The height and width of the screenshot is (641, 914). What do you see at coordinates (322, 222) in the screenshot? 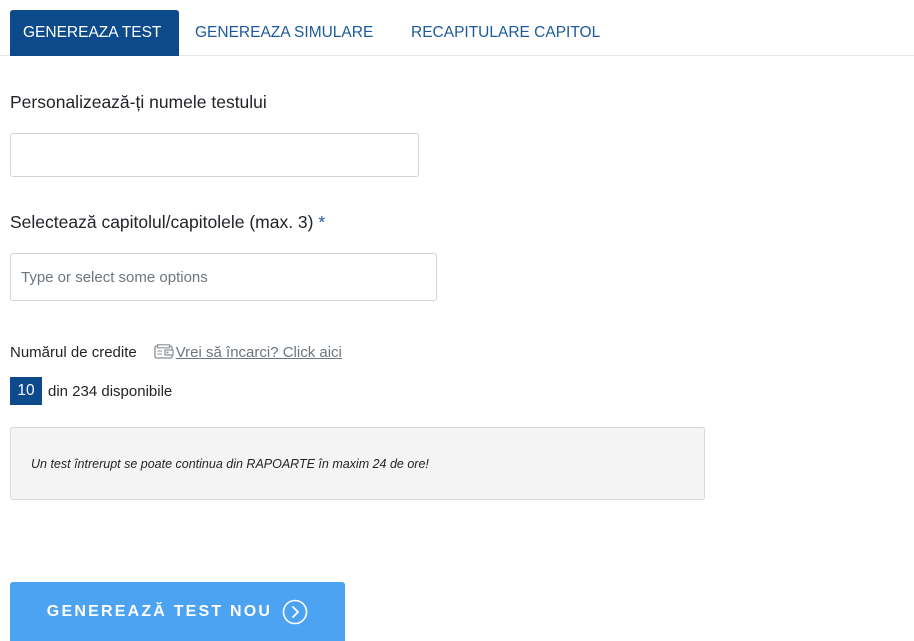
I see `required-mark: *` at bounding box center [322, 222].